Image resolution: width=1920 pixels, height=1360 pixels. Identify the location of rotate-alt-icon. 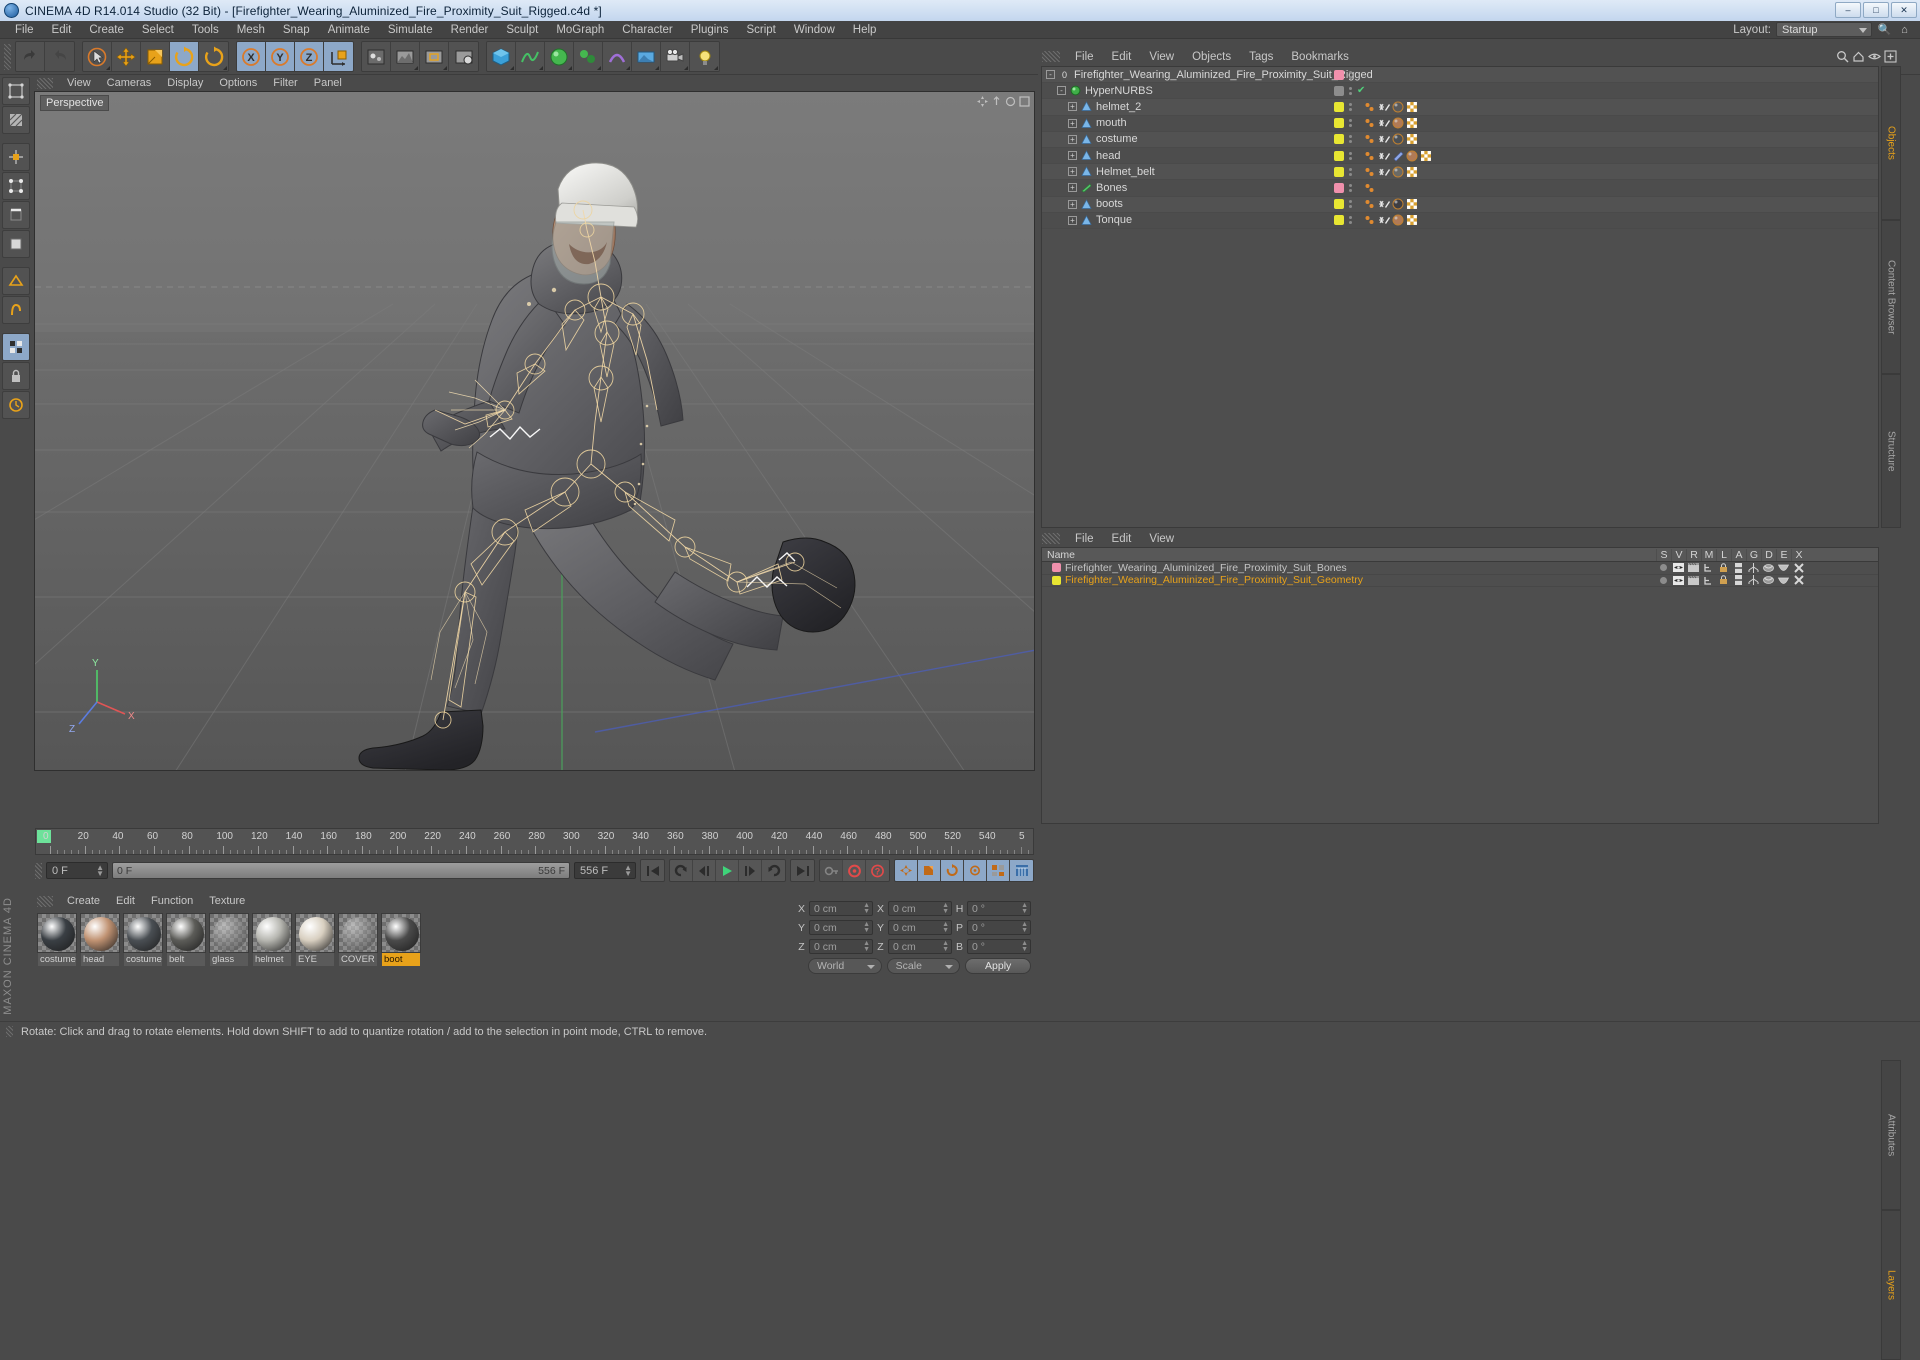
(213, 56).